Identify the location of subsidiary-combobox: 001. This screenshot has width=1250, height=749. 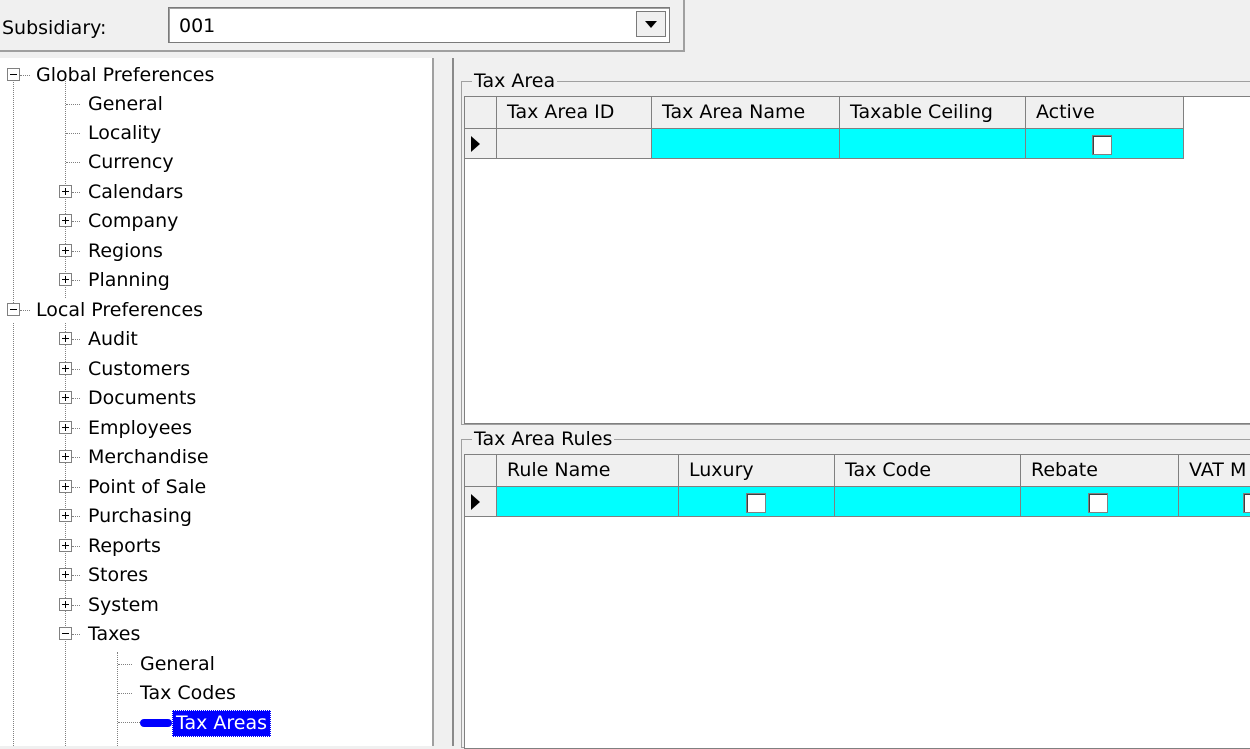
(419, 25).